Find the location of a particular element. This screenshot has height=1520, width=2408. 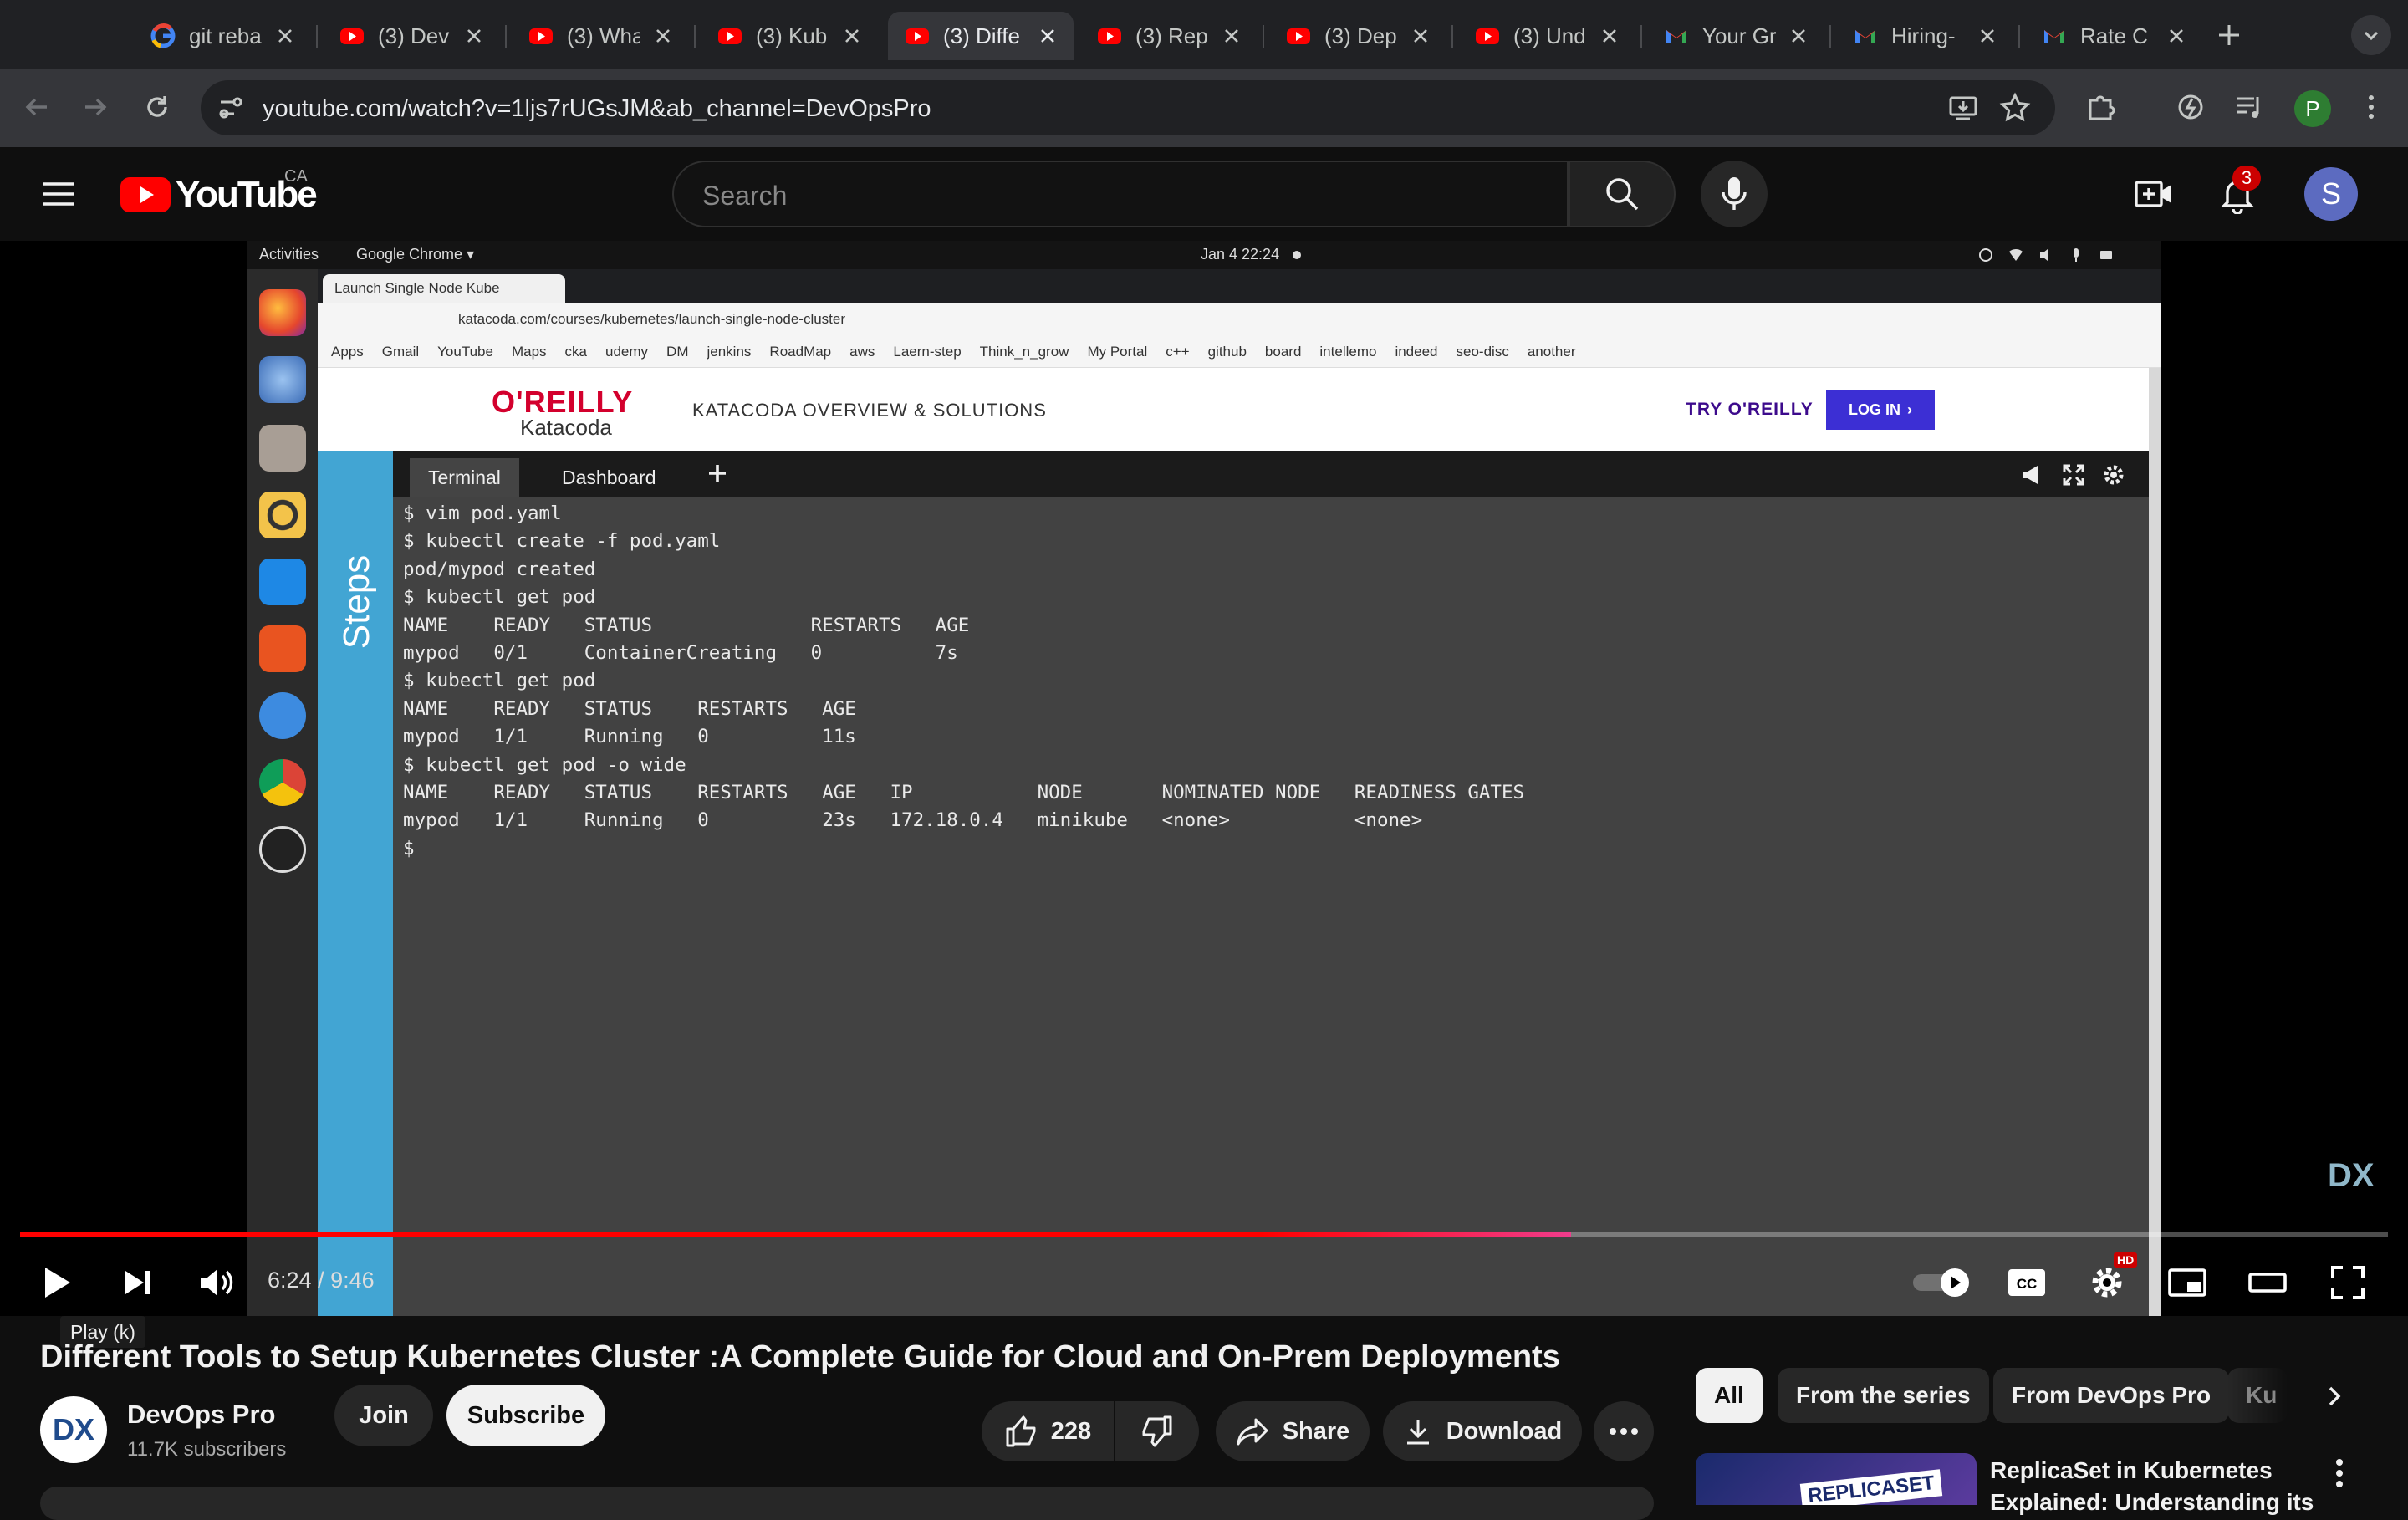

chips-next-chevron-icon is located at coordinates (2334, 1396).